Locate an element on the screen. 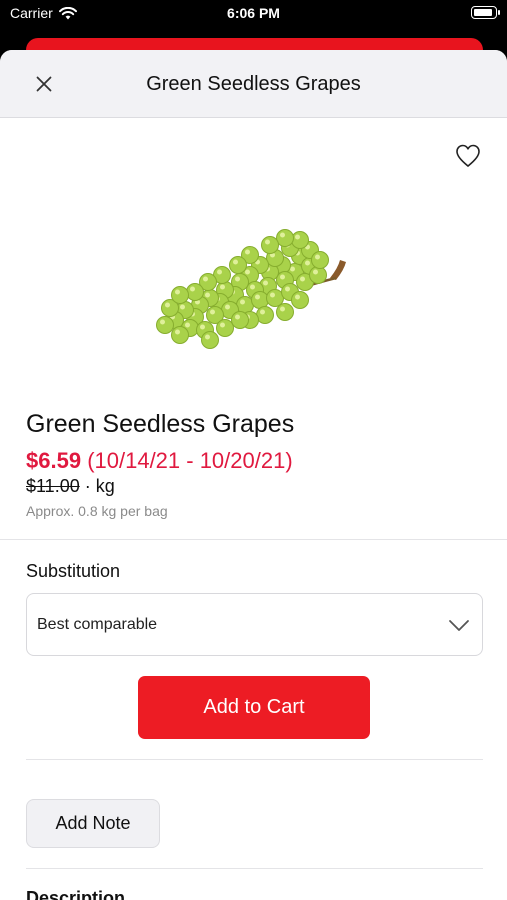  sheet-title: Green Seedless Grapes is located at coordinates (253, 84).